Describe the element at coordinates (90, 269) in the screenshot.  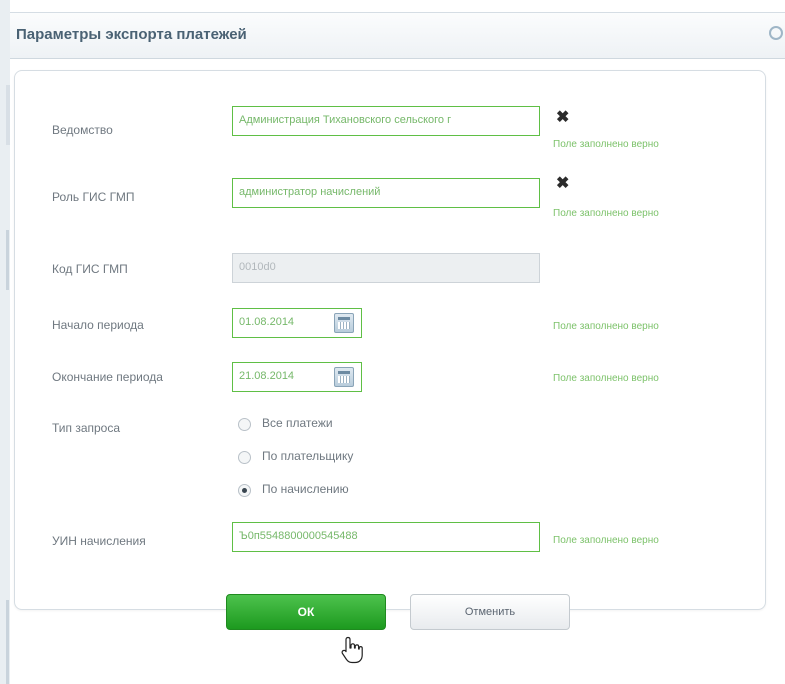
I see `code-label: Код ГИС ГМП` at that location.